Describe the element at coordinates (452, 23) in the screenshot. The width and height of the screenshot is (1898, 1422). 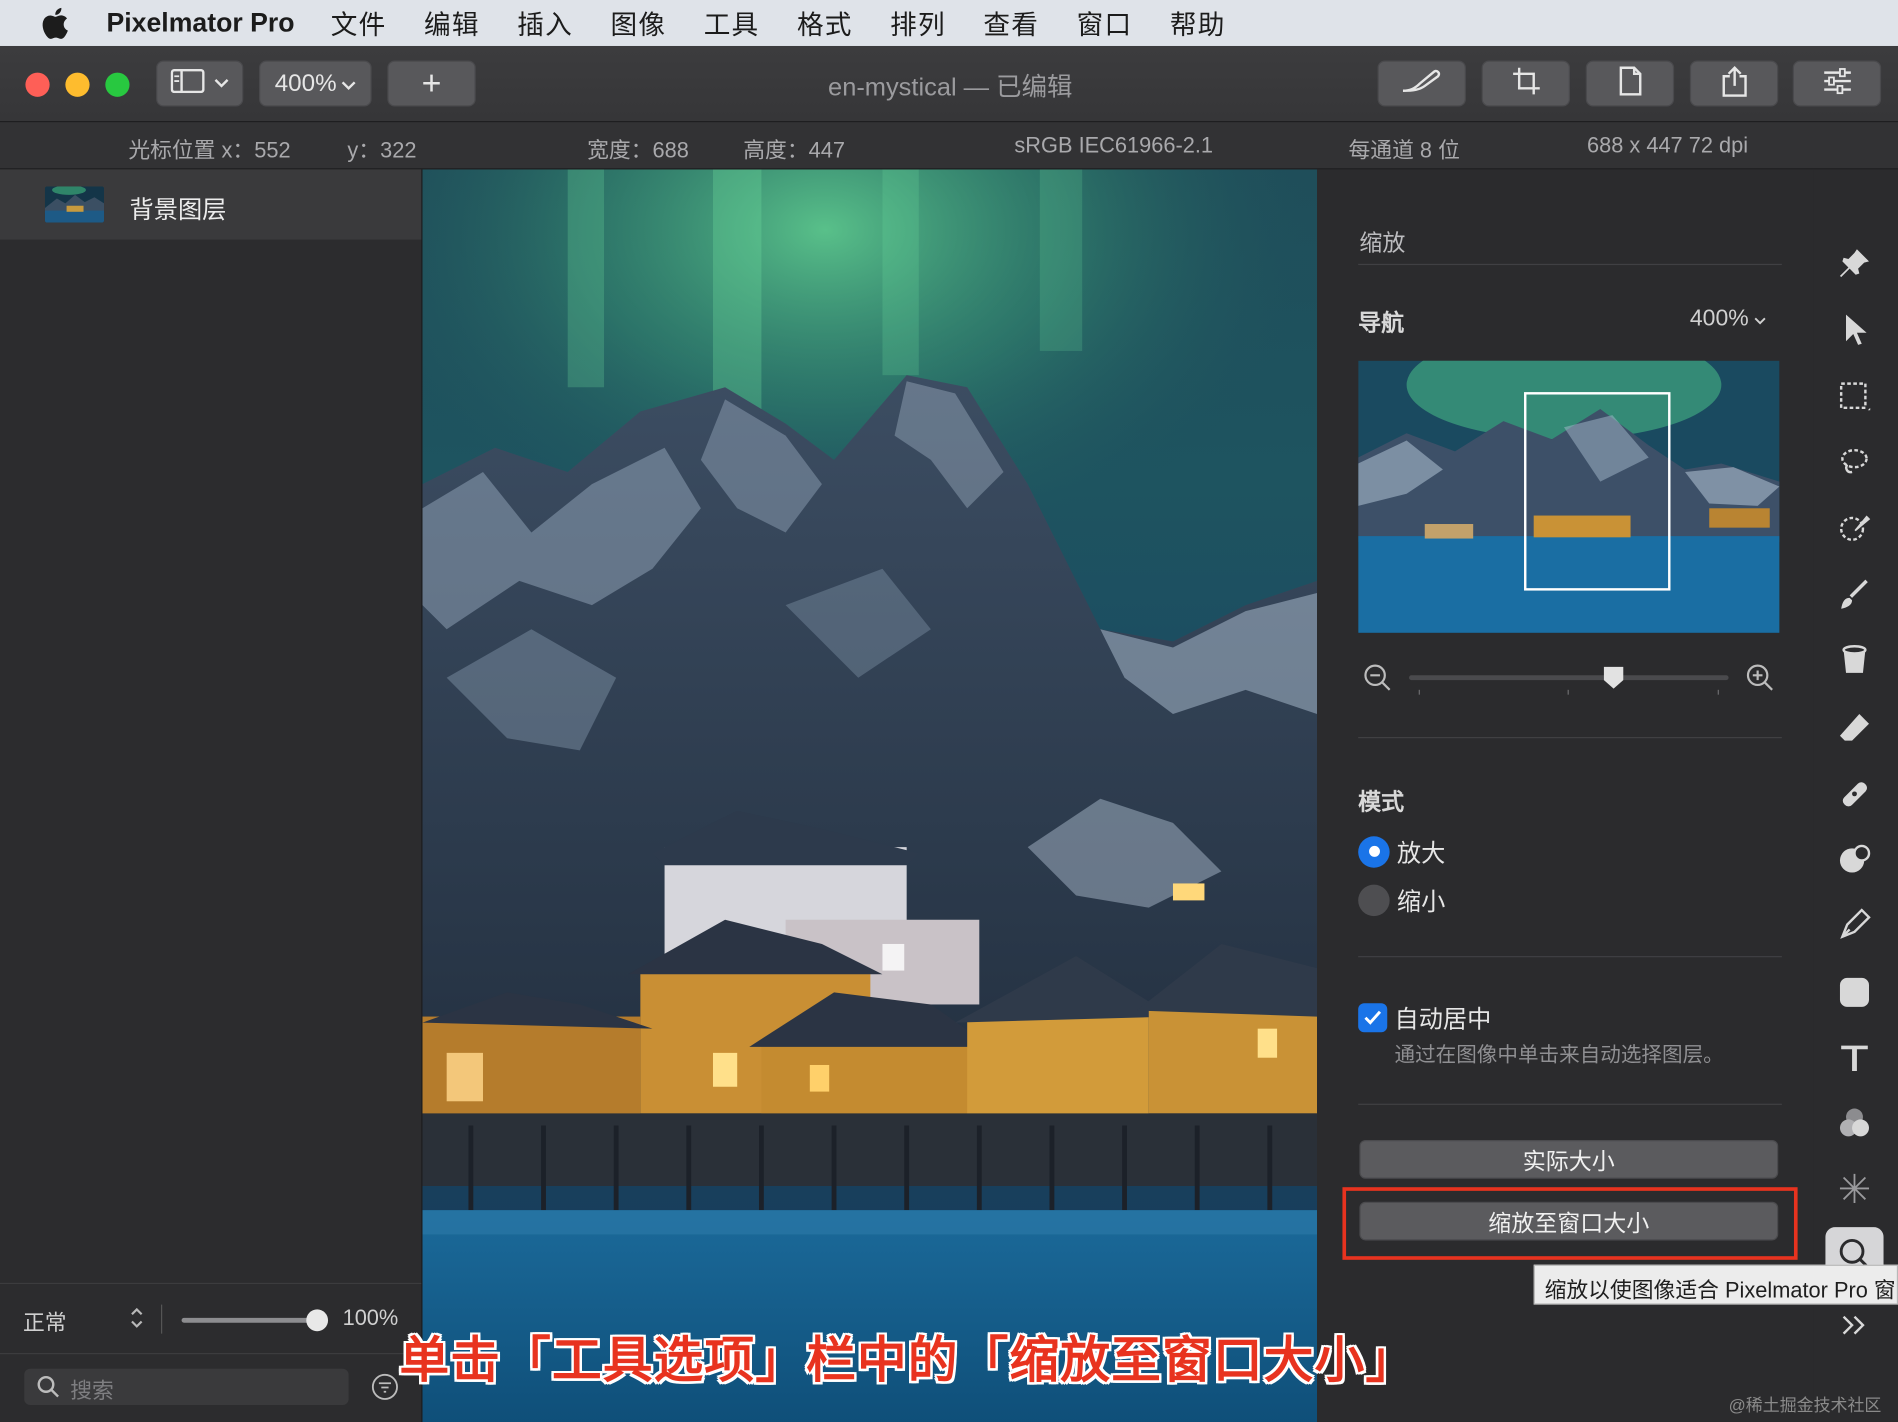
I see `menu-edit: 编辑` at that location.